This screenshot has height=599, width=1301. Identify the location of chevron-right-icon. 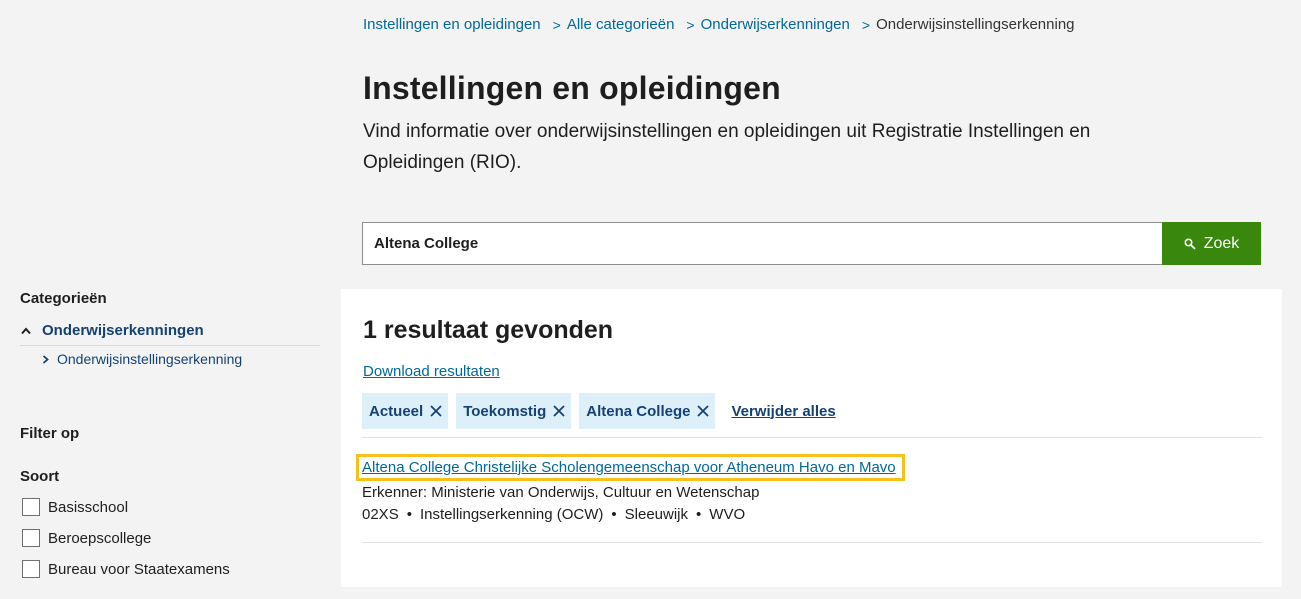
(45, 359).